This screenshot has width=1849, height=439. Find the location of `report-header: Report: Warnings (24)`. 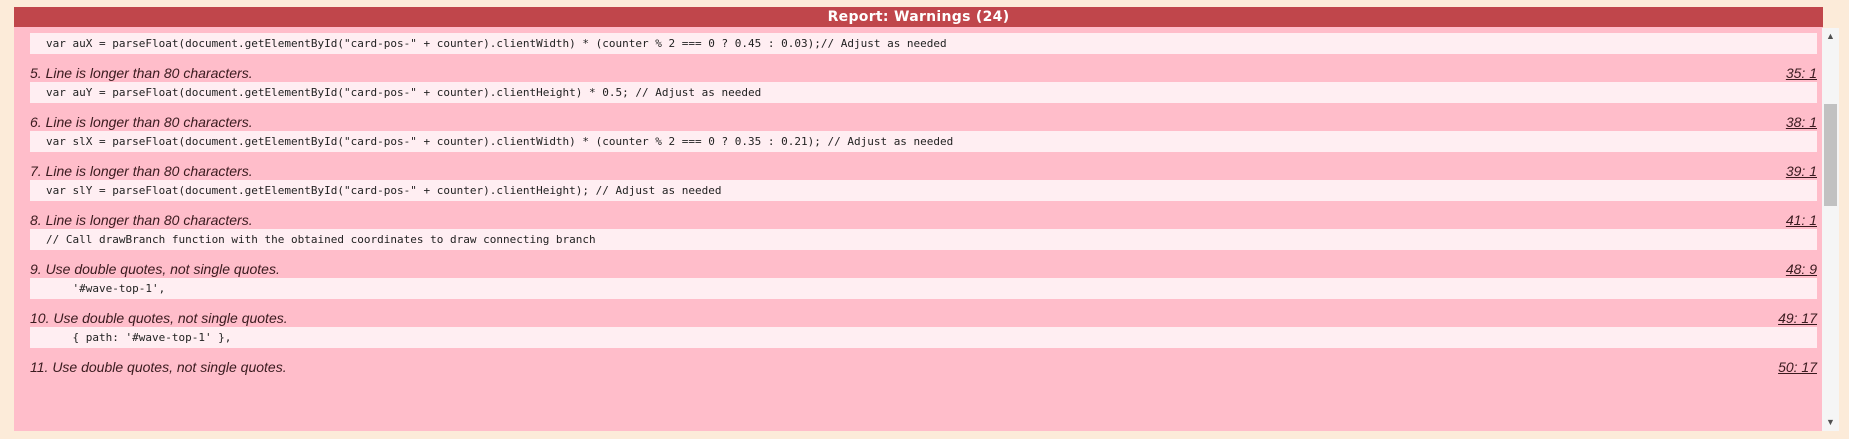

report-header: Report: Warnings (24) is located at coordinates (918, 17).